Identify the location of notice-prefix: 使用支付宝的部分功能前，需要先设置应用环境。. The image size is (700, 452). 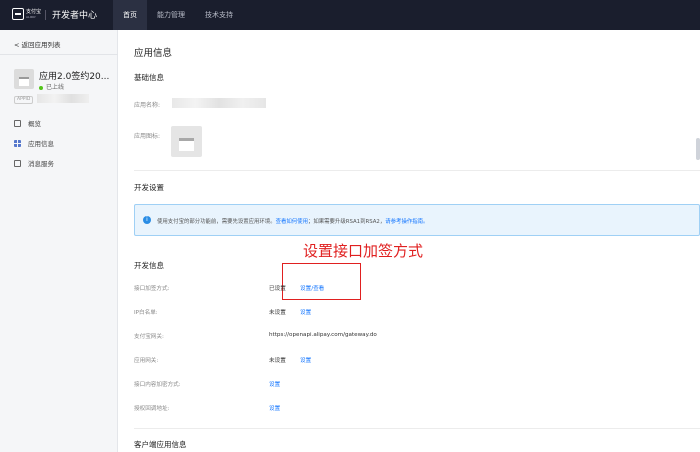
(216, 222).